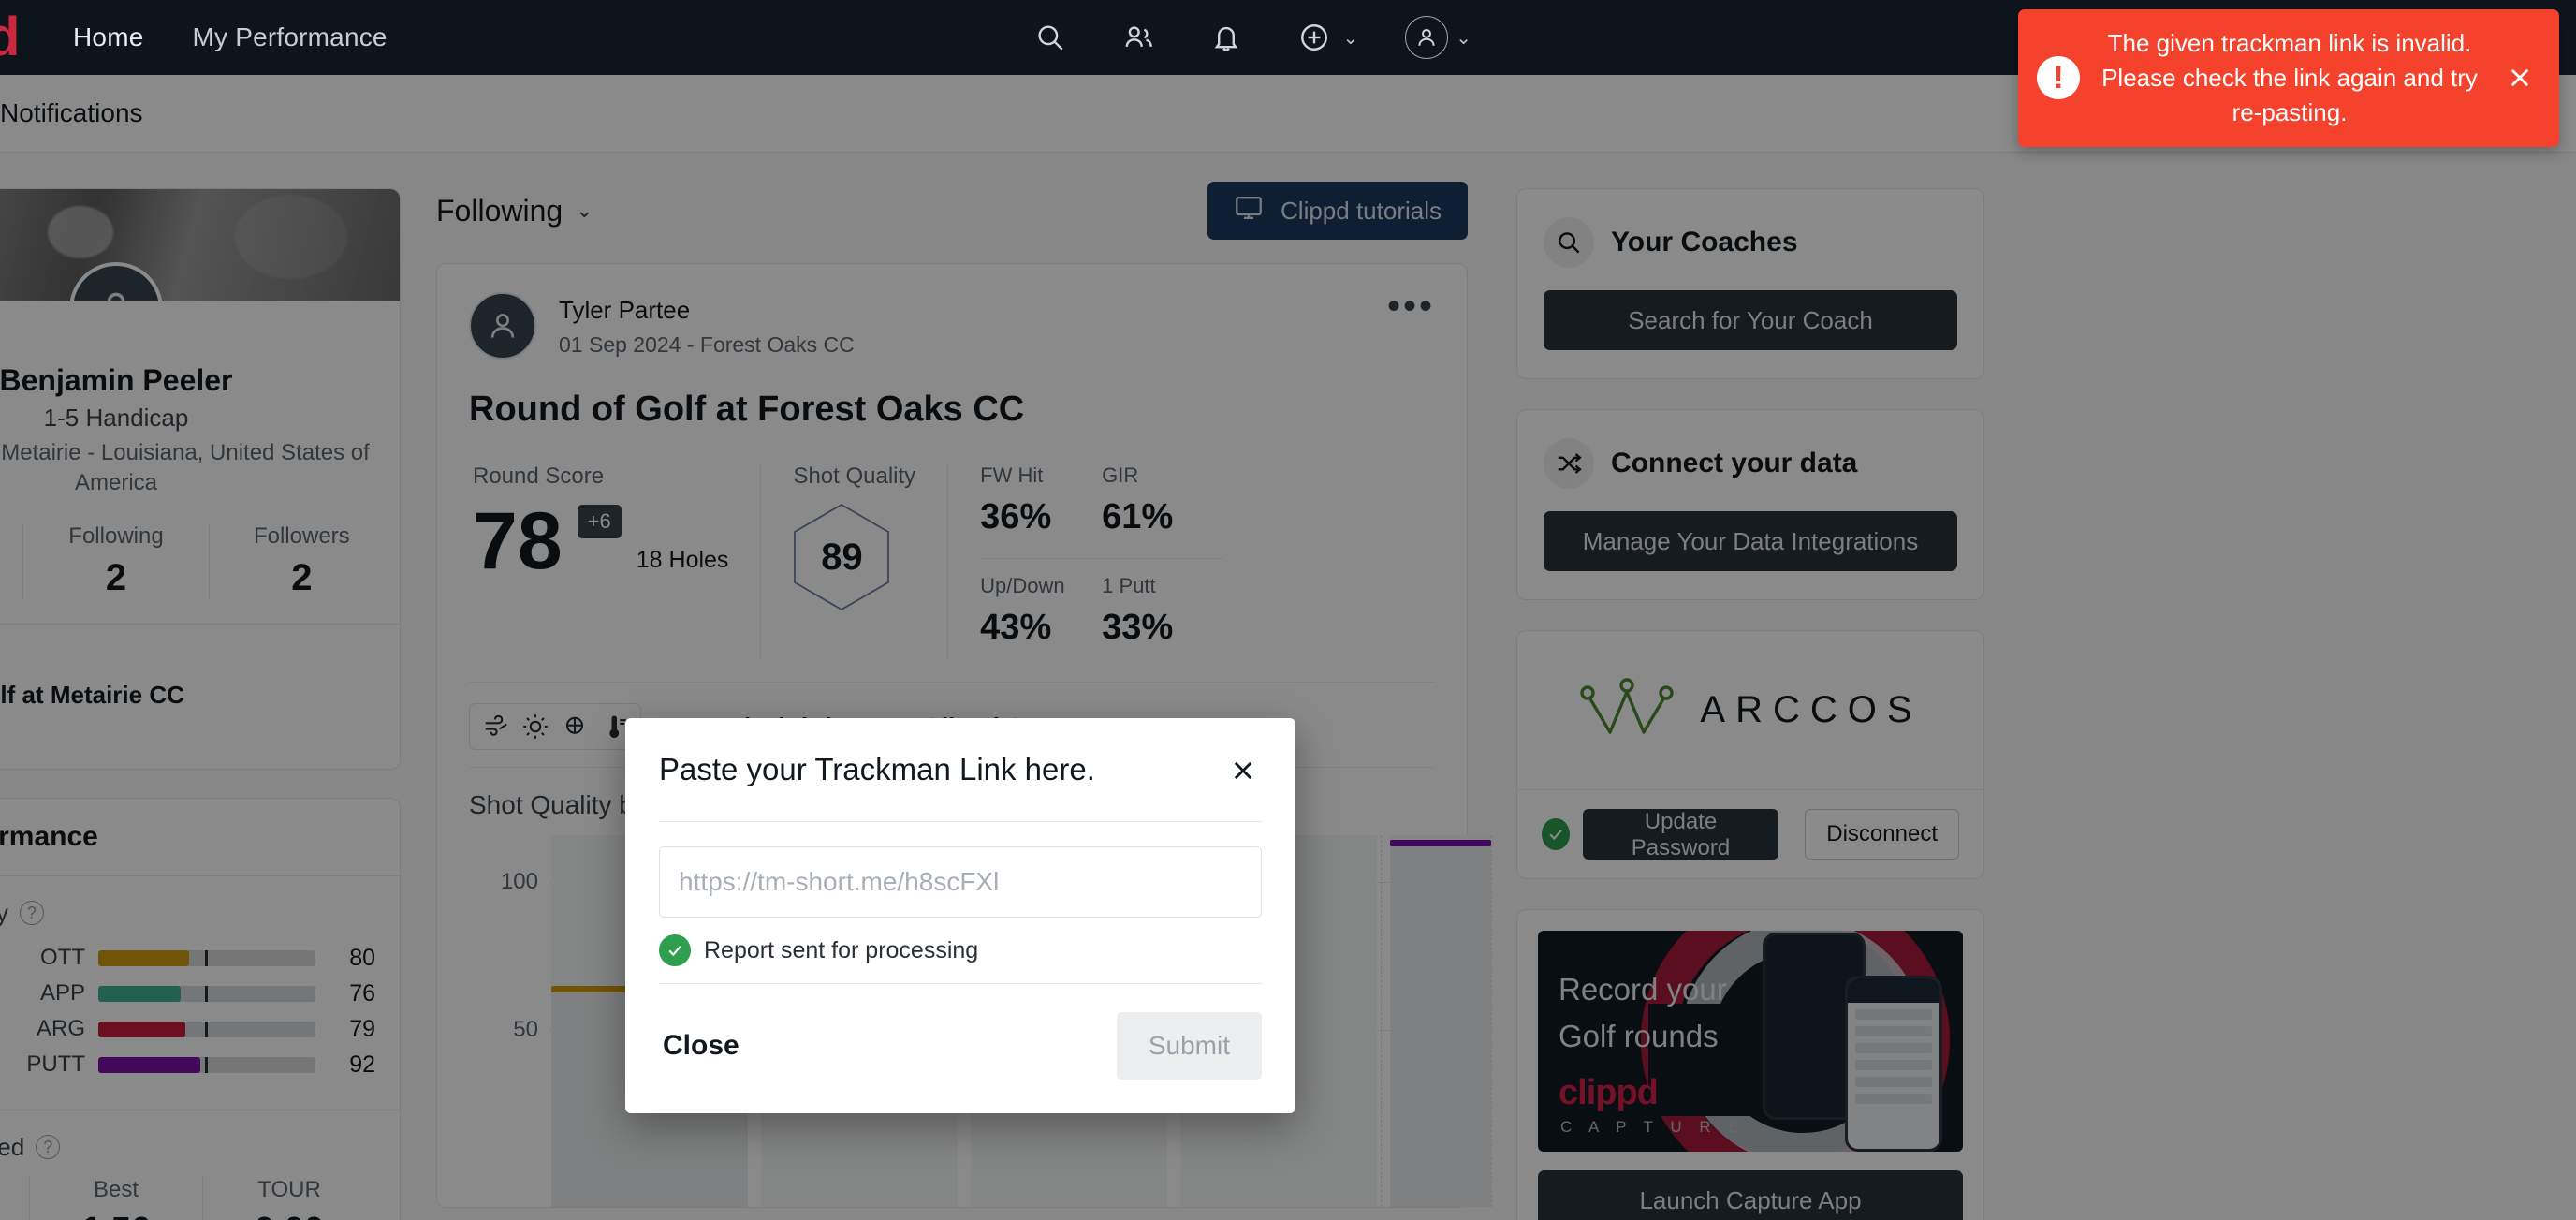  I want to click on clippd-logo-icon: d, so click(15, 37).